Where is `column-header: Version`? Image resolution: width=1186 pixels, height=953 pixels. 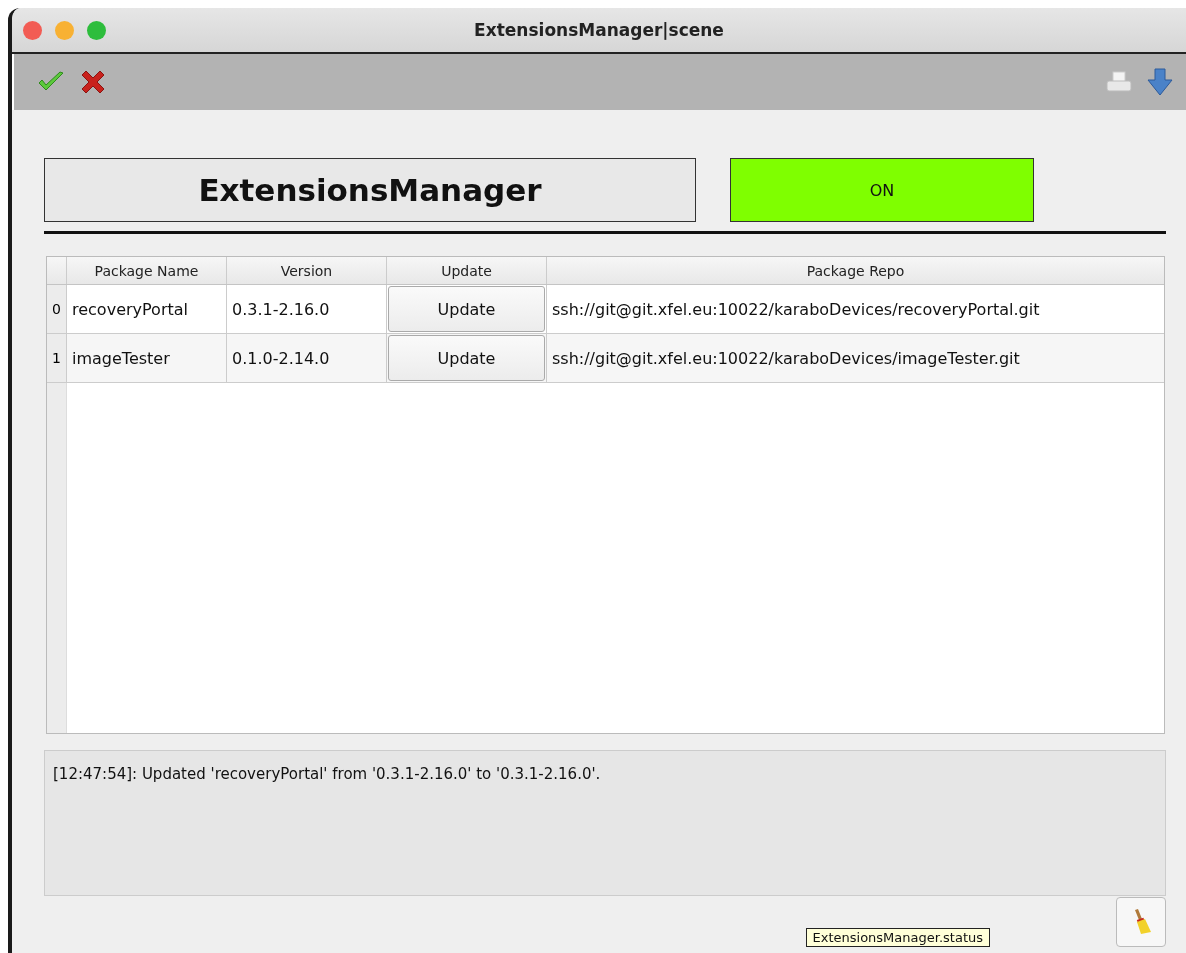 column-header: Version is located at coordinates (307, 270).